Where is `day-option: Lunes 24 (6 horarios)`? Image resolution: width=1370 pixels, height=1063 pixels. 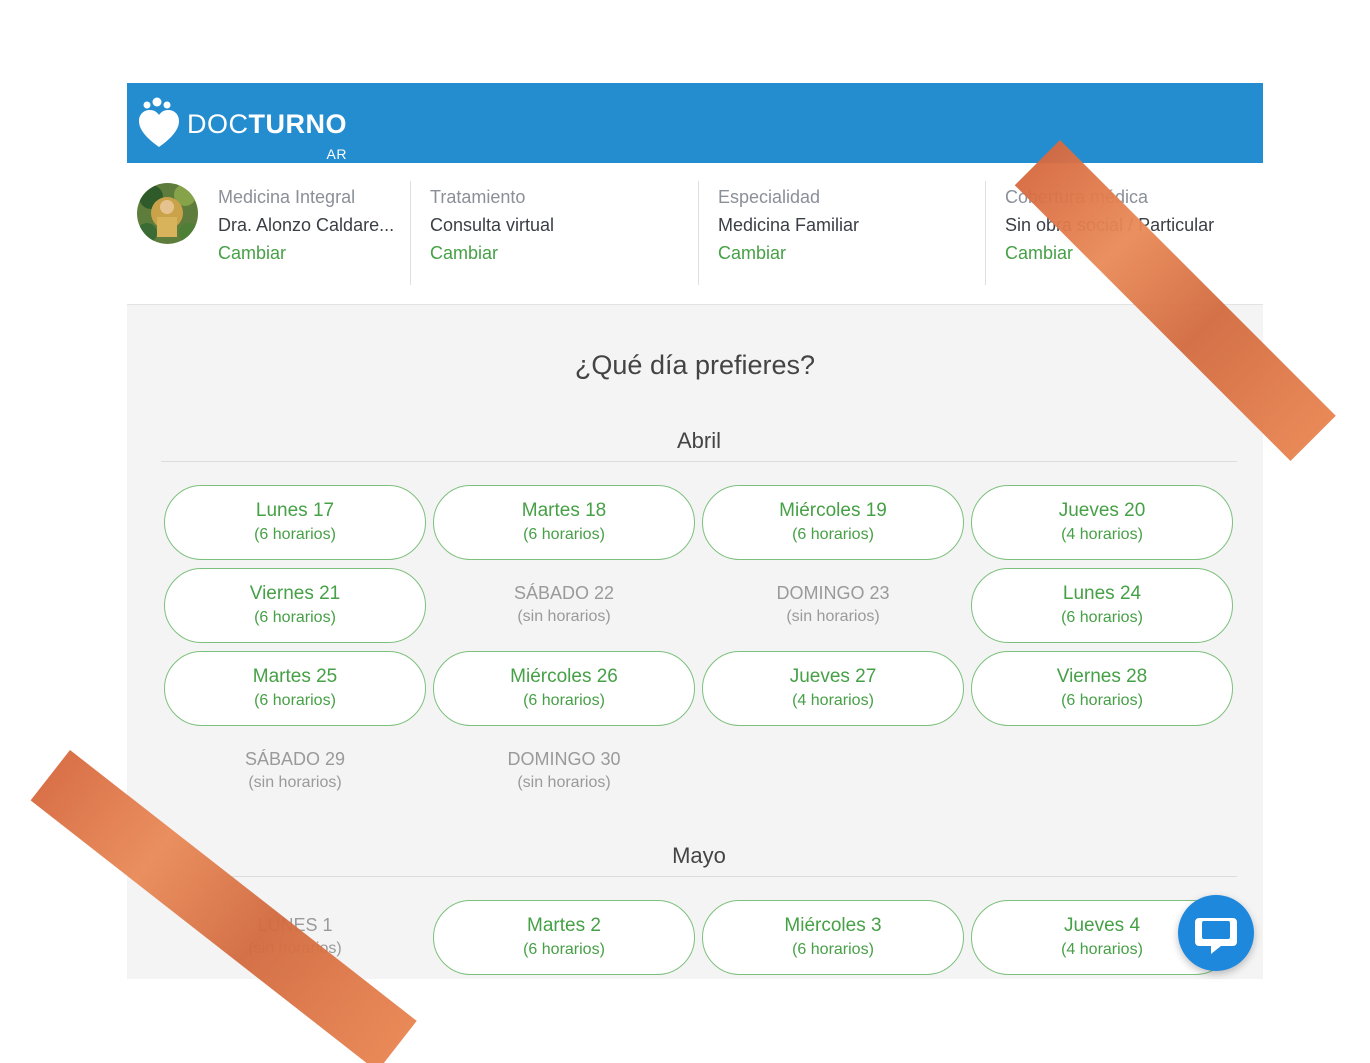
day-option: Lunes 24 (6 horarios) is located at coordinates (1102, 605).